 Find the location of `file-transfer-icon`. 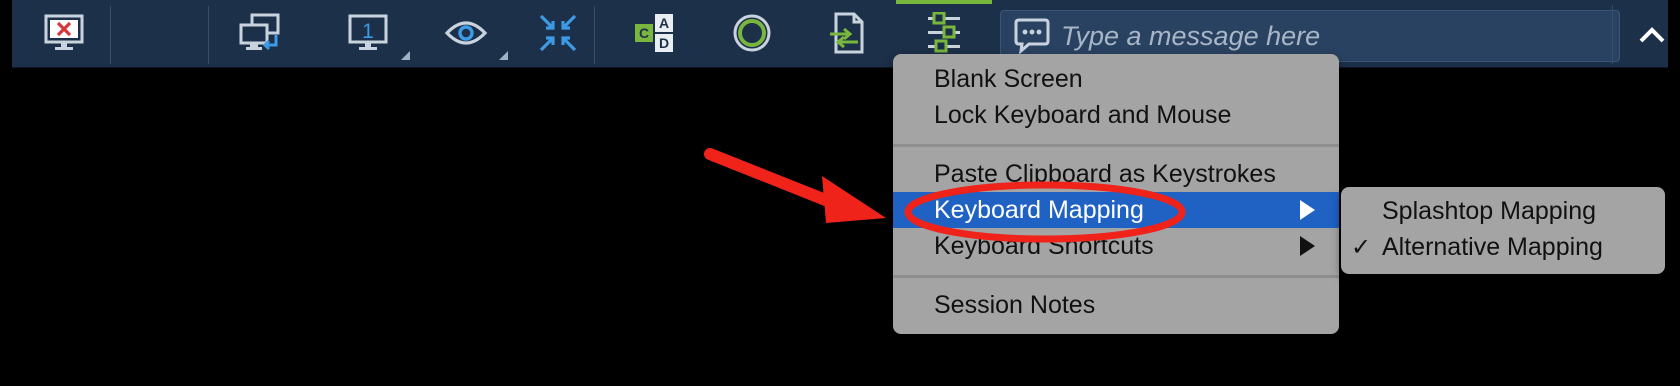

file-transfer-icon is located at coordinates (847, 33).